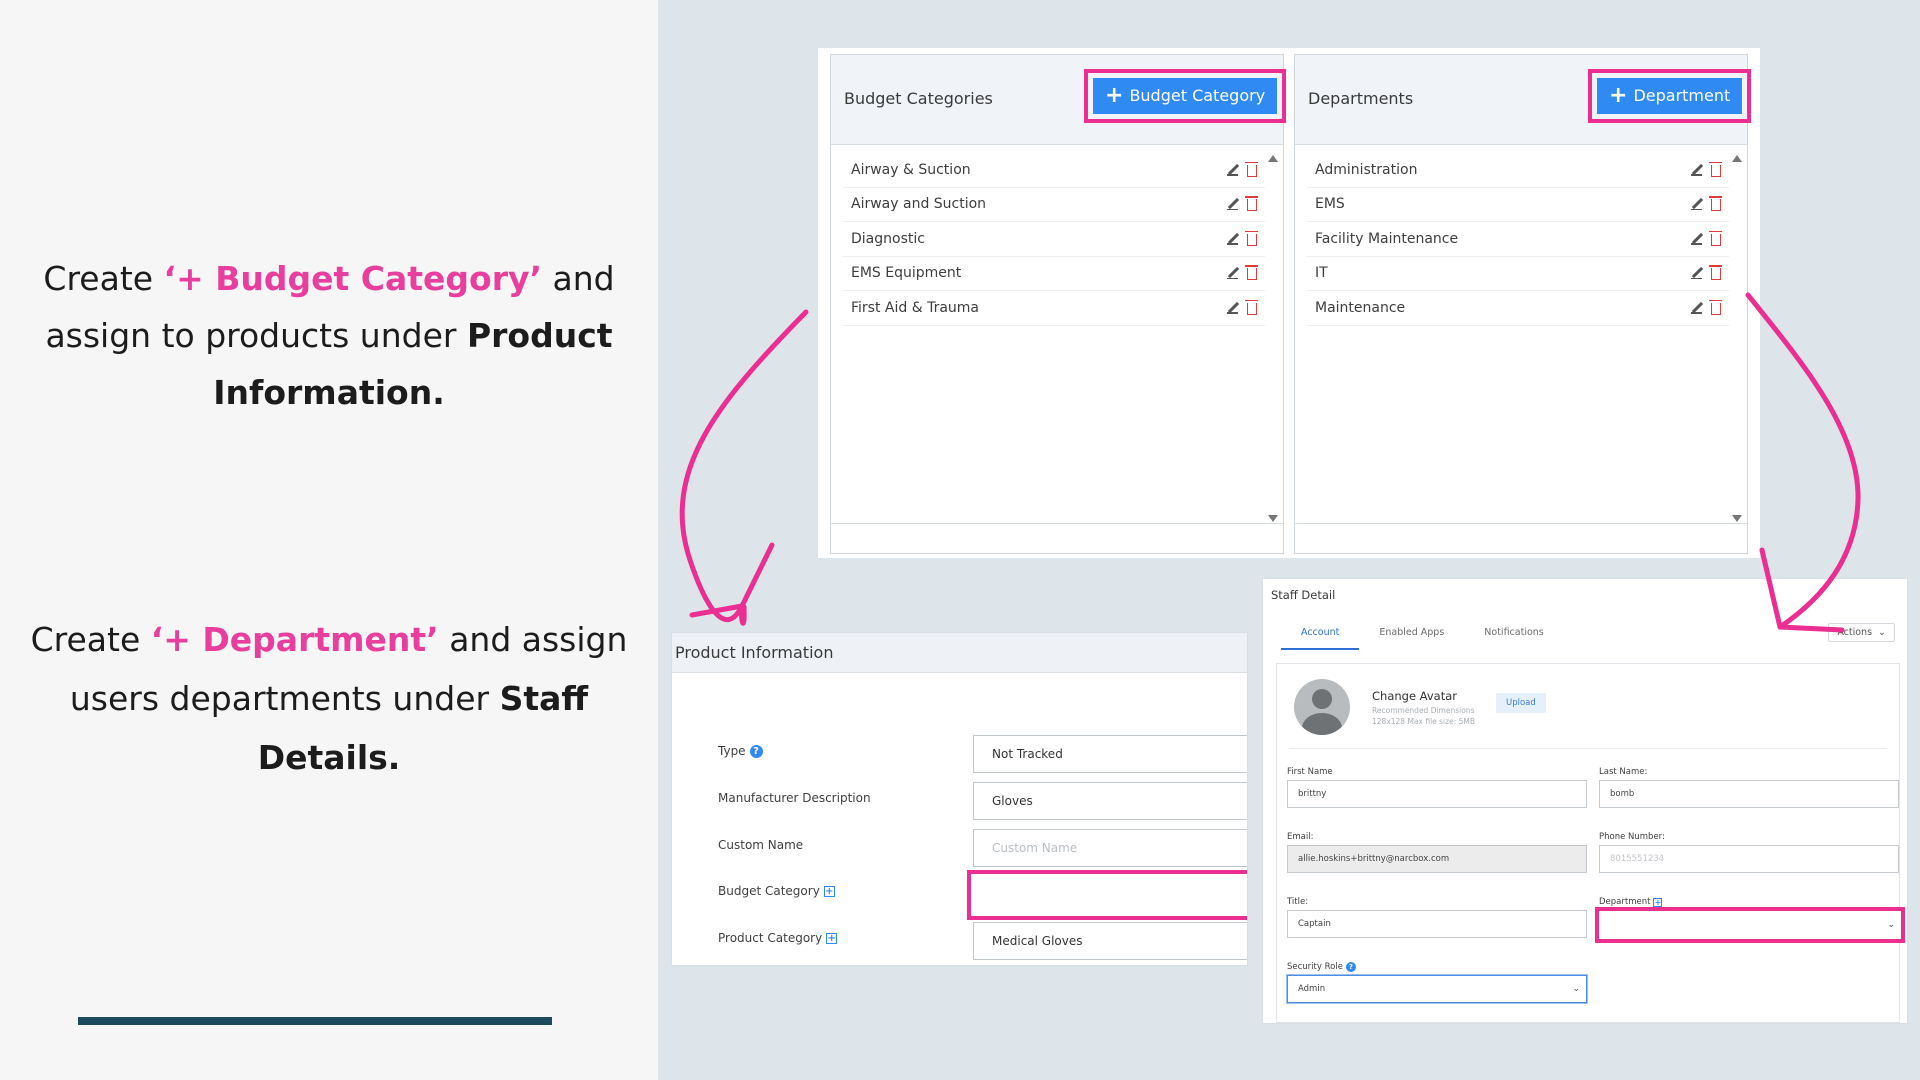  I want to click on list-item: Diagnostic, so click(1054, 239).